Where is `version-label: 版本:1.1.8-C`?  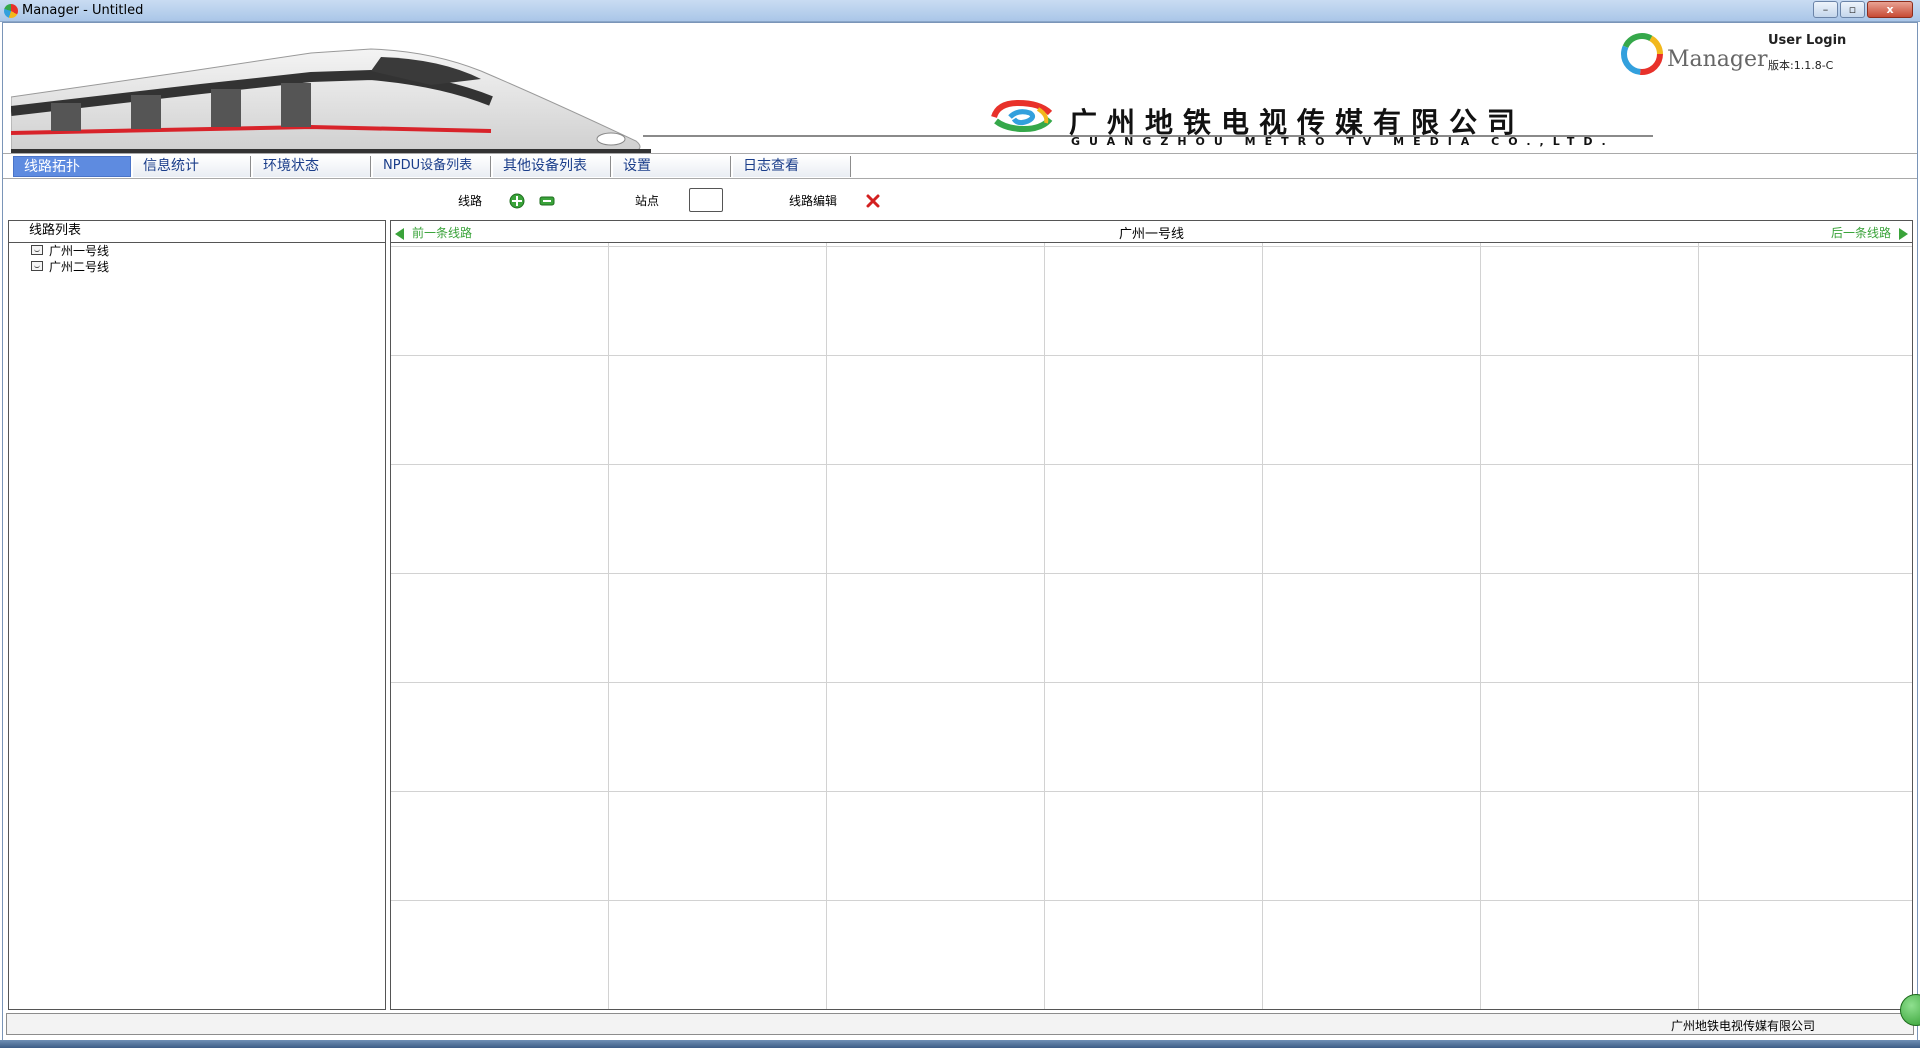
version-label: 版本:1.1.8-C is located at coordinates (1801, 65).